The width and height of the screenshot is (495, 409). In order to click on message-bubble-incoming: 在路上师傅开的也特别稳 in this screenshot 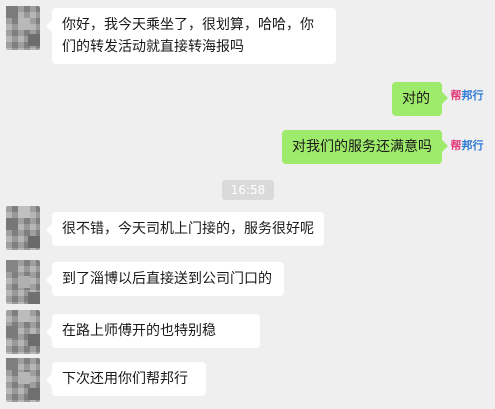, I will do `click(153, 331)`.